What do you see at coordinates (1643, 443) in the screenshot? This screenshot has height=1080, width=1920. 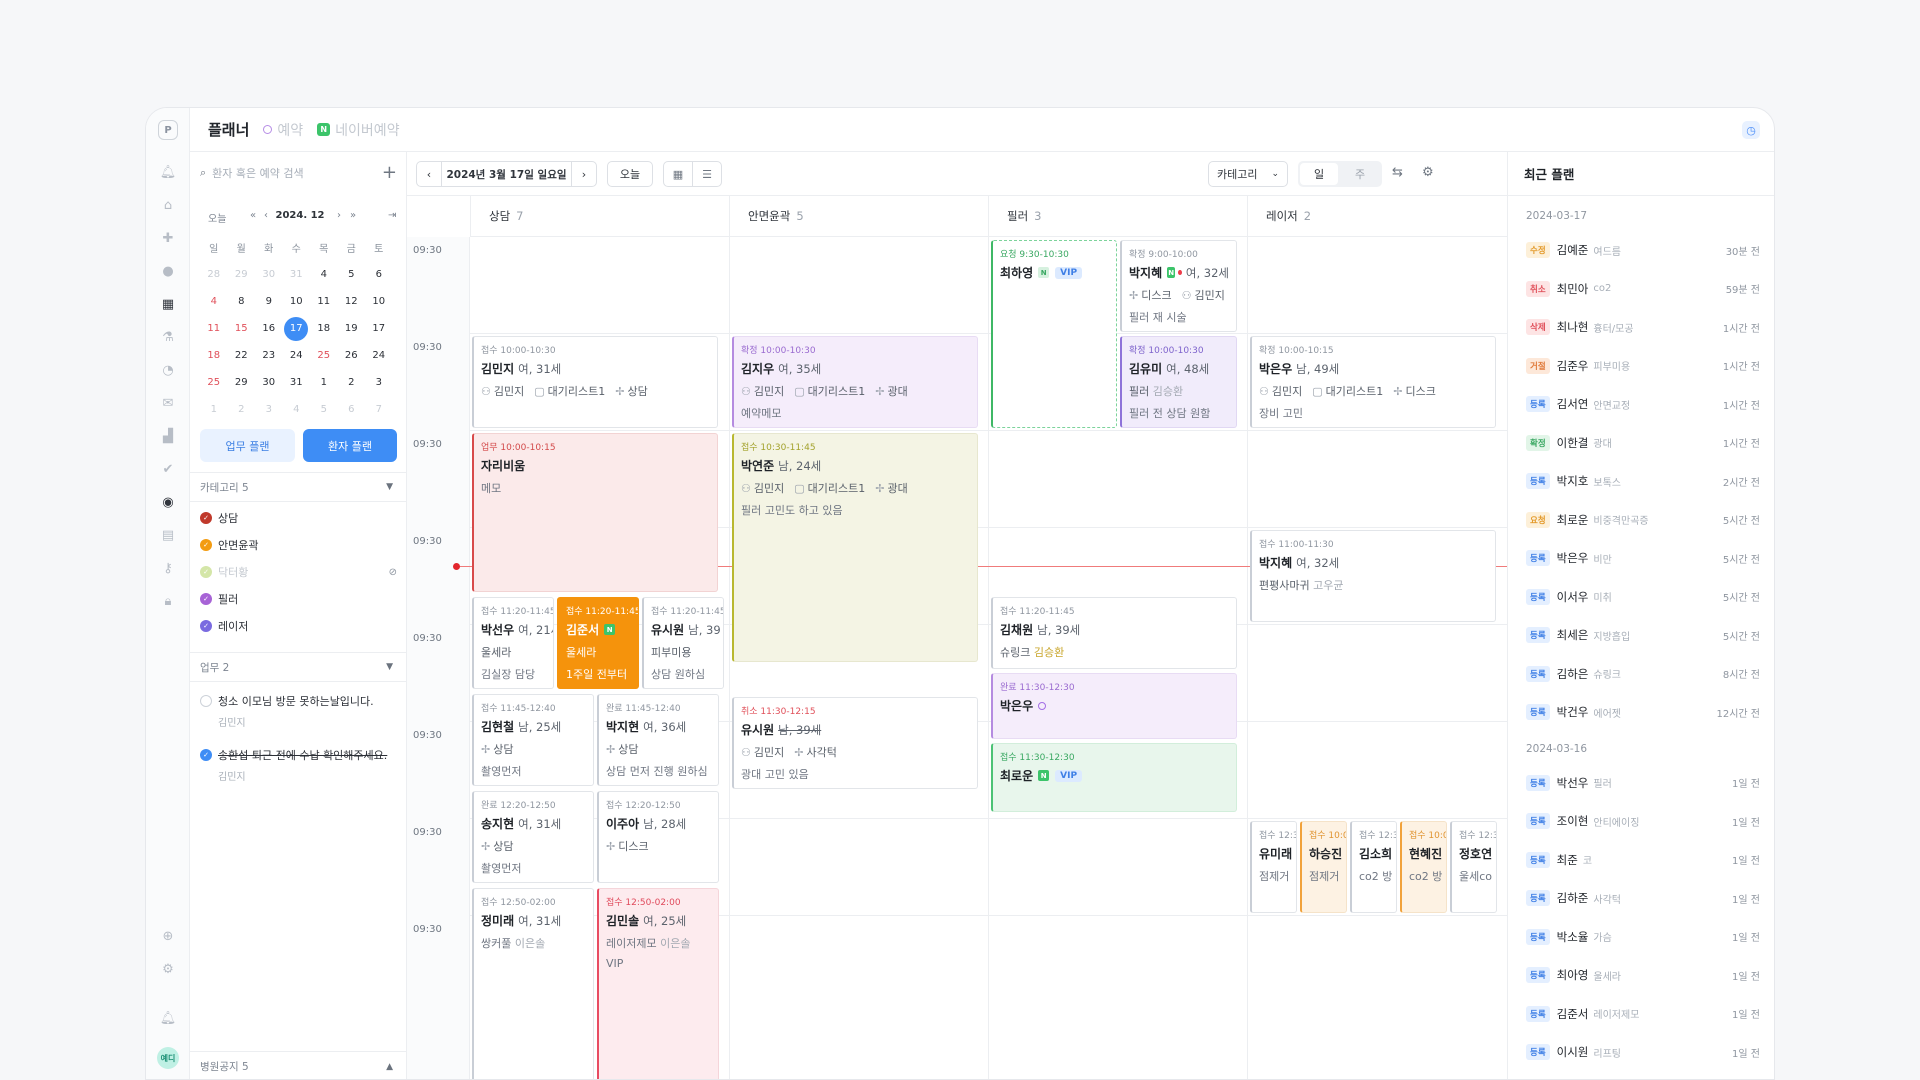 I see `recent-plan-item: 확정 이한결 광대 1시간 전` at bounding box center [1643, 443].